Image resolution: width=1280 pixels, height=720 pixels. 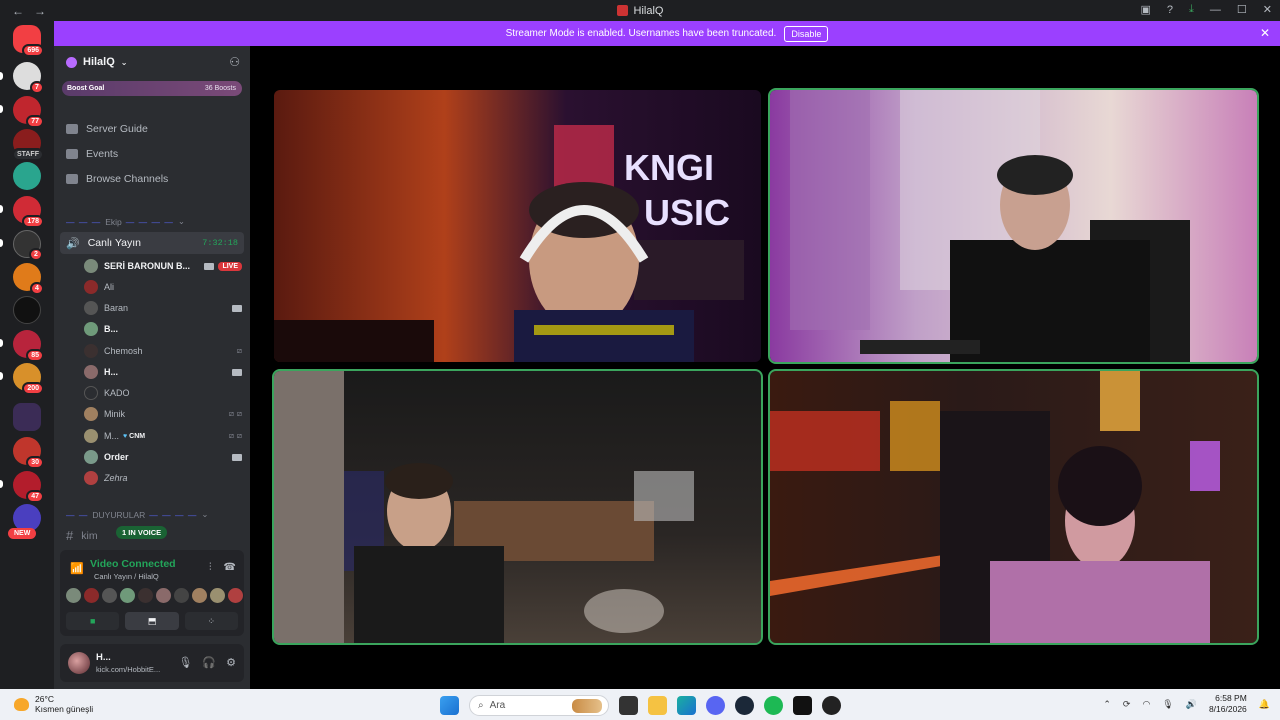 I want to click on download-icon: ⤓, so click(x=1191, y=9).